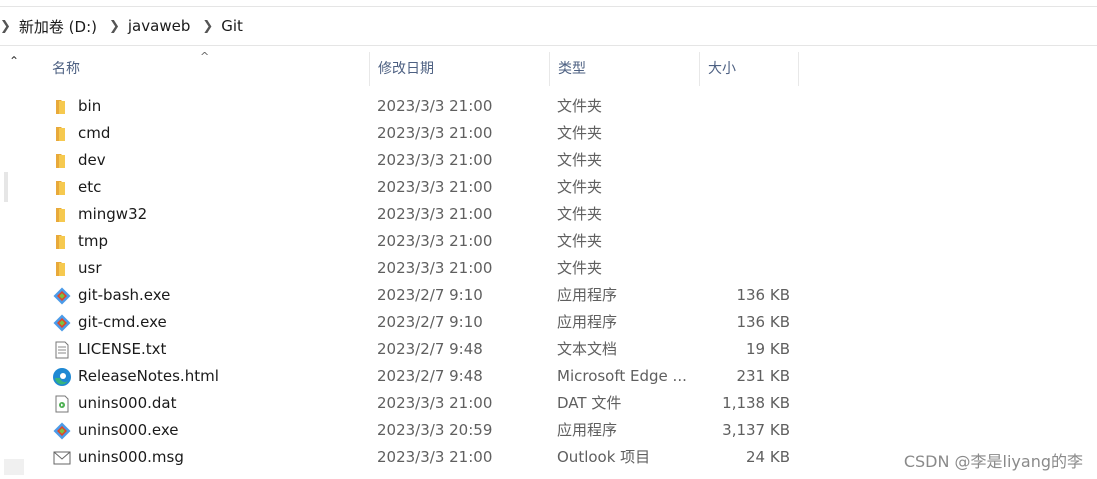 The height and width of the screenshot is (479, 1097). Describe the element at coordinates (232, 26) in the screenshot. I see `breadcrumb-item-git: Git` at that location.